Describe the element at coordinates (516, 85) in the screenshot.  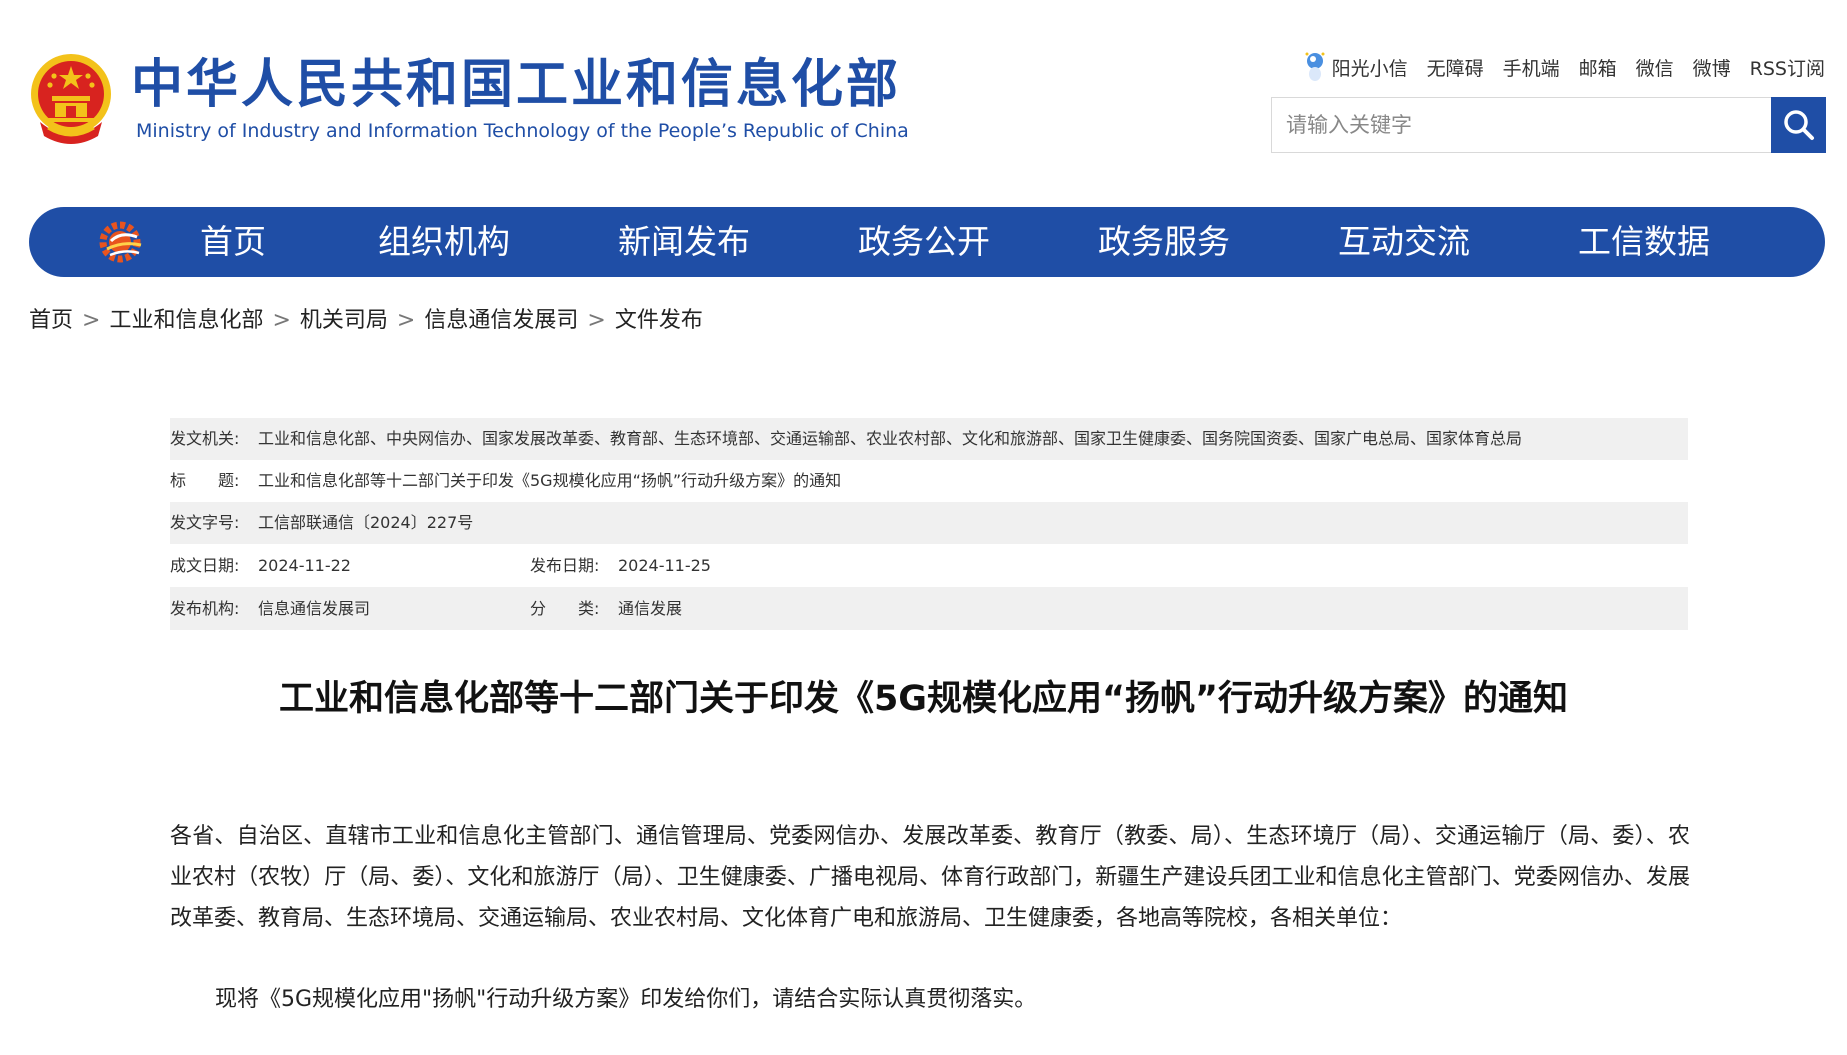
I see `site-title-cn: 中华人民共和国工业和信息化部` at that location.